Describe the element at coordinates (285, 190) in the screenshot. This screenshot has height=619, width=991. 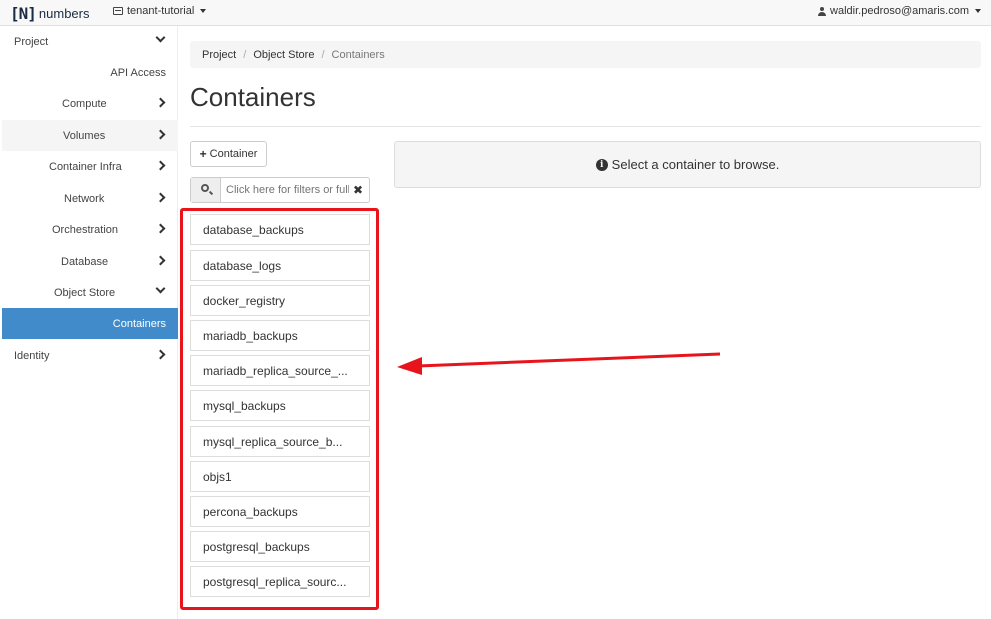
I see `search-input` at that location.